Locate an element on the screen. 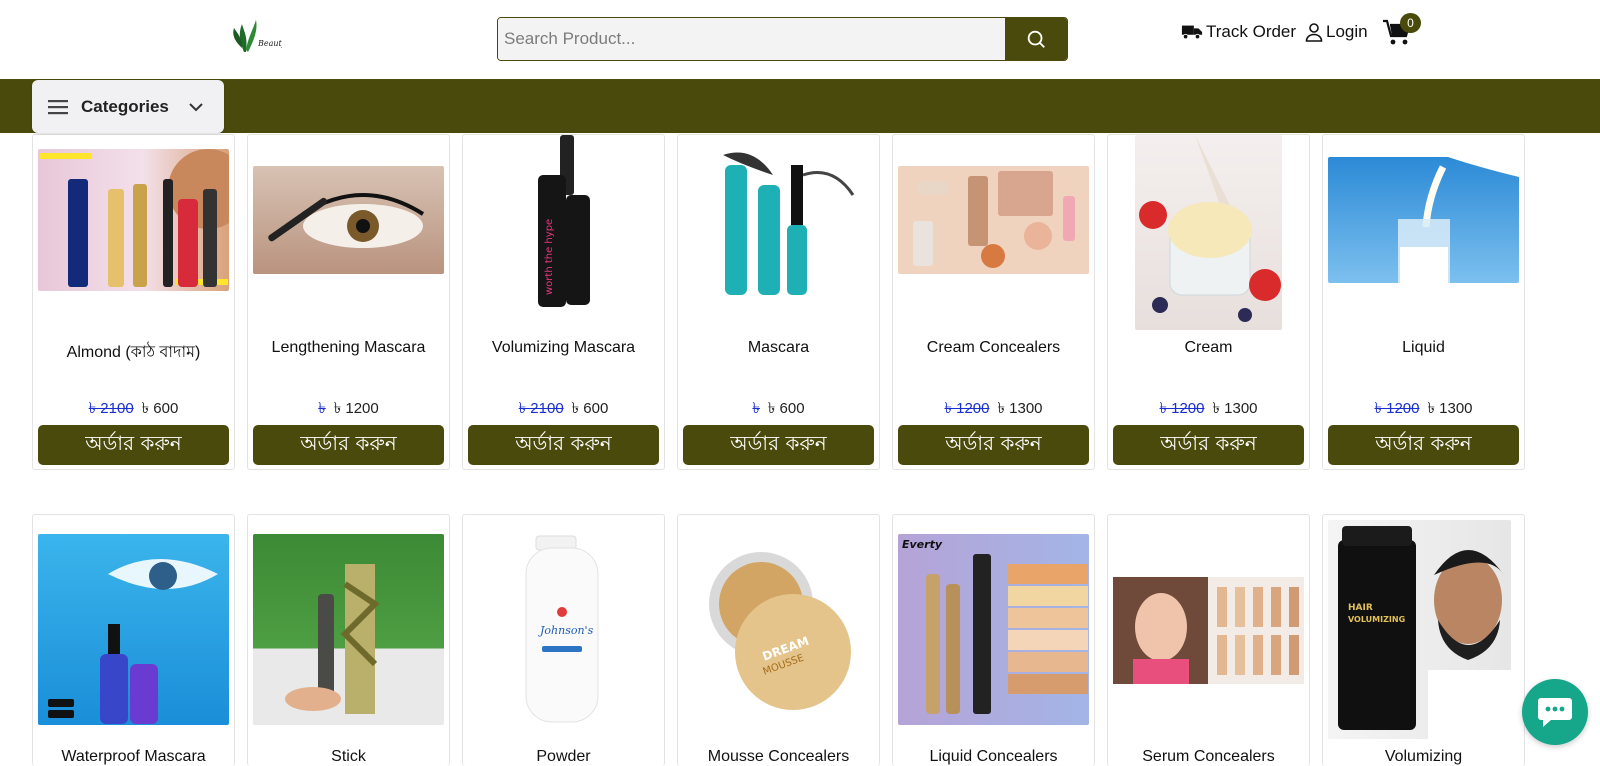  product-name: Lengthening Mascara is located at coordinates (348, 348).